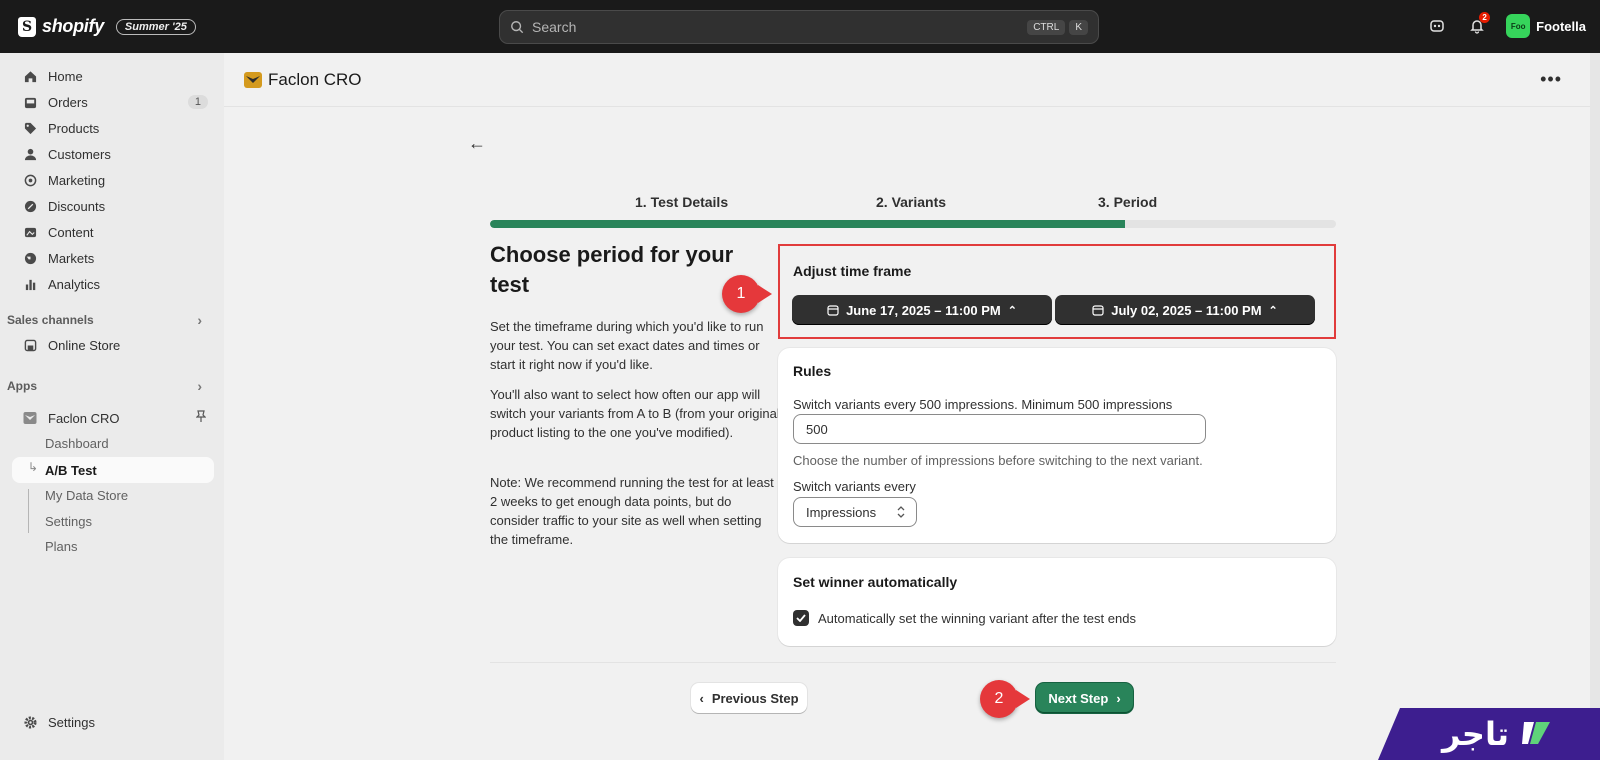 The height and width of the screenshot is (760, 1600). Describe the element at coordinates (30, 154) in the screenshot. I see `person-icon` at that location.